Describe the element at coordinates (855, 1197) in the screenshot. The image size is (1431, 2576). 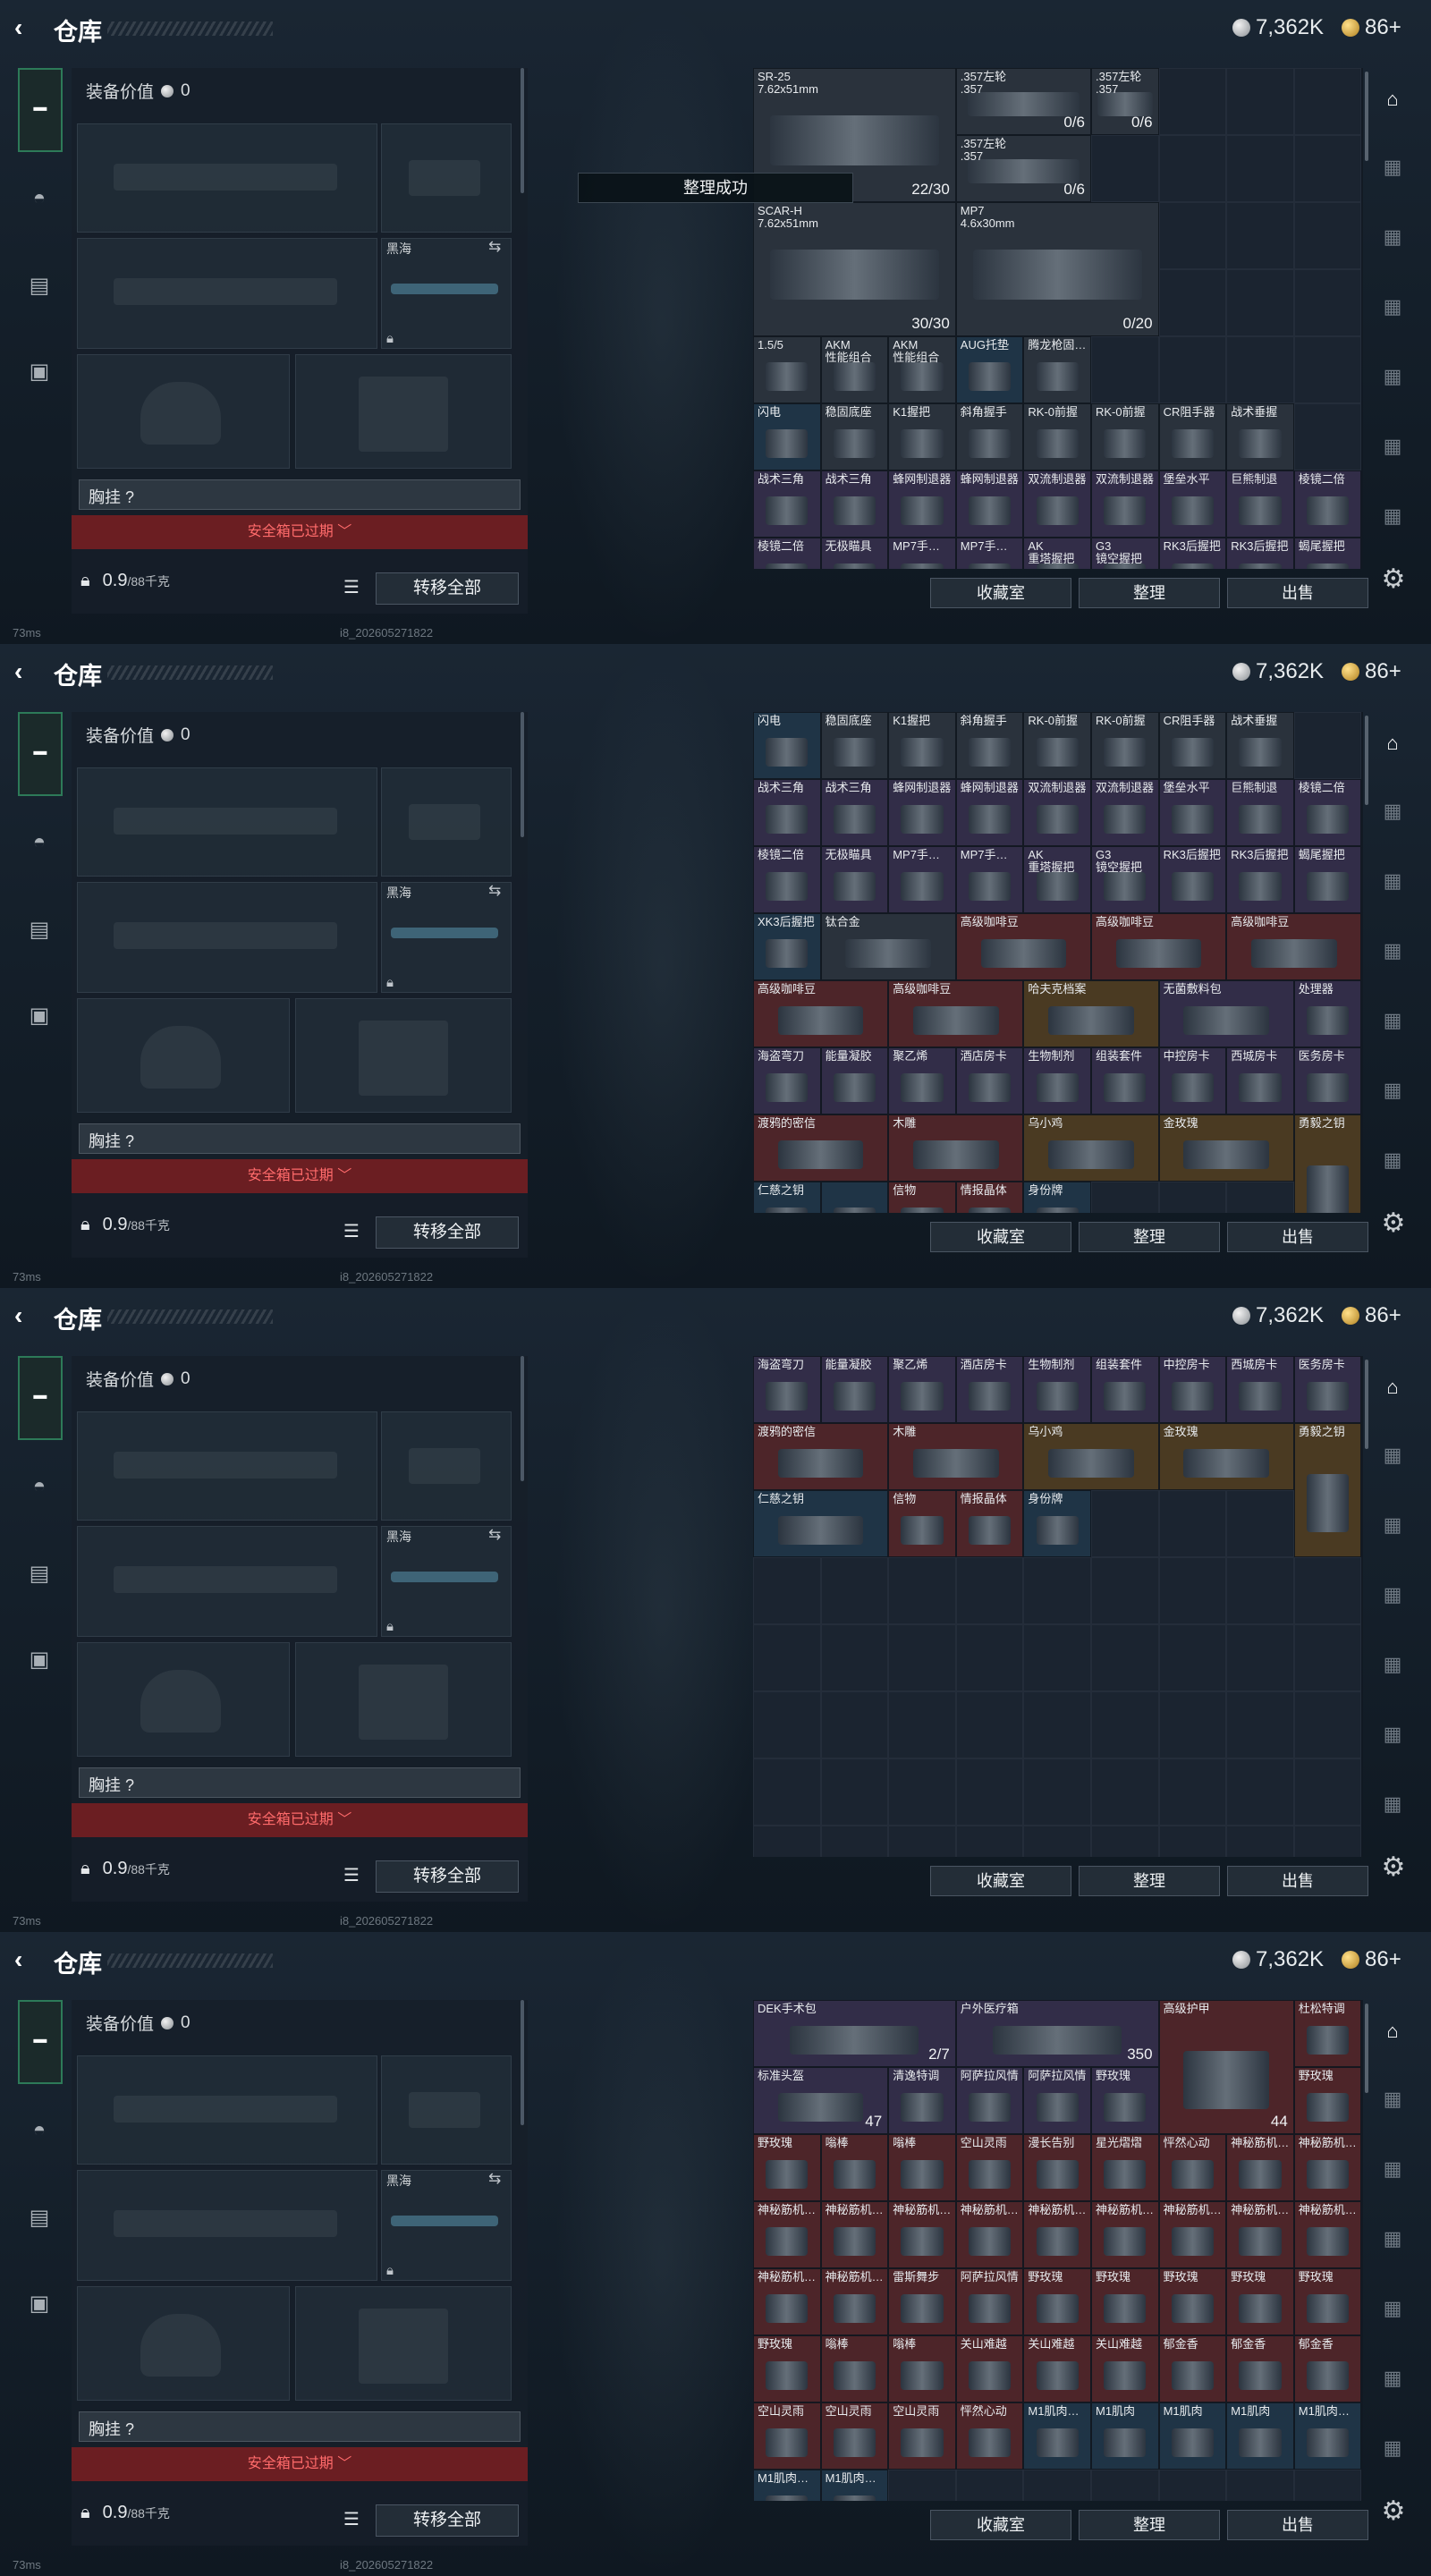
I see `inventory-item` at that location.